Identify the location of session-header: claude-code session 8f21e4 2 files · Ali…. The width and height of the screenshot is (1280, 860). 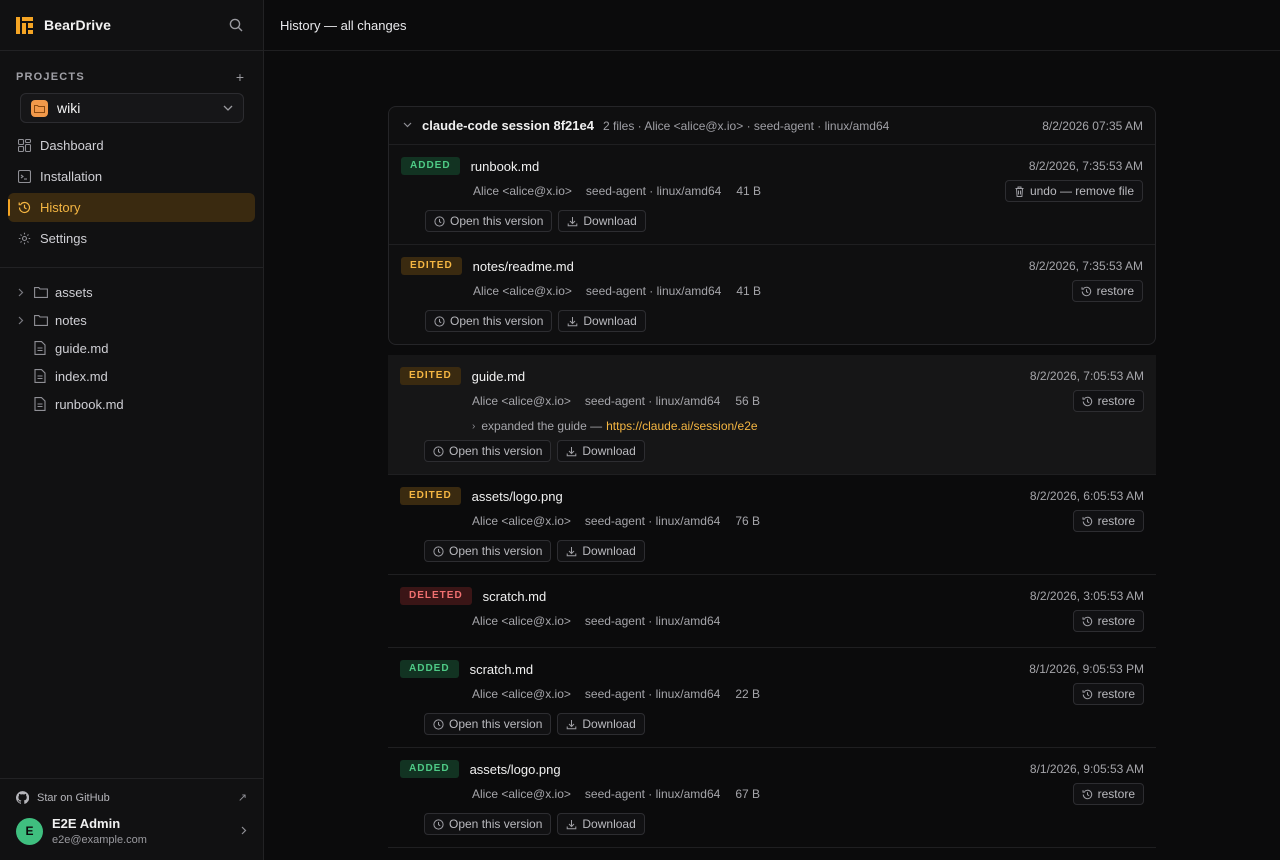
(772, 126).